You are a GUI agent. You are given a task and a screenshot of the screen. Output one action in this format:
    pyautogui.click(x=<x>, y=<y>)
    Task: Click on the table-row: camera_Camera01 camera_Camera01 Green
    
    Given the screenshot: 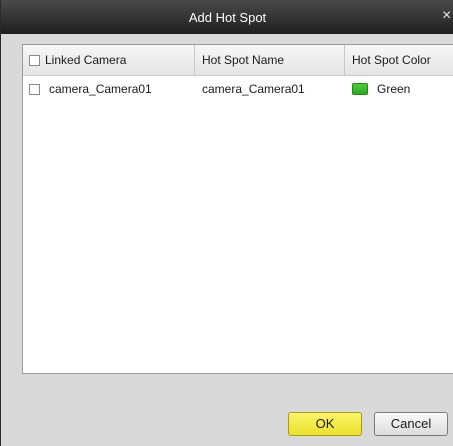 What is the action you would take?
    pyautogui.click(x=238, y=89)
    